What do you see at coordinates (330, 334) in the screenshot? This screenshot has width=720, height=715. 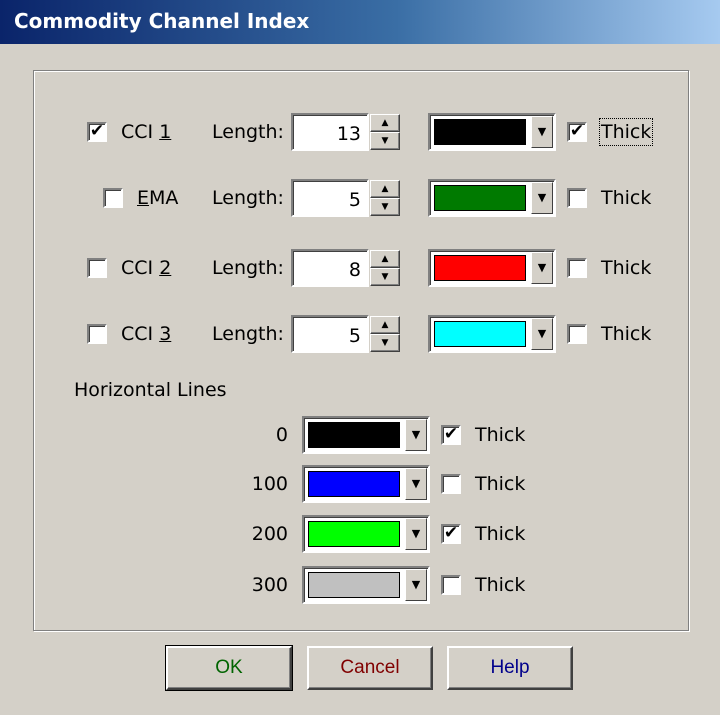 I see `cci3-length-input: 5` at bounding box center [330, 334].